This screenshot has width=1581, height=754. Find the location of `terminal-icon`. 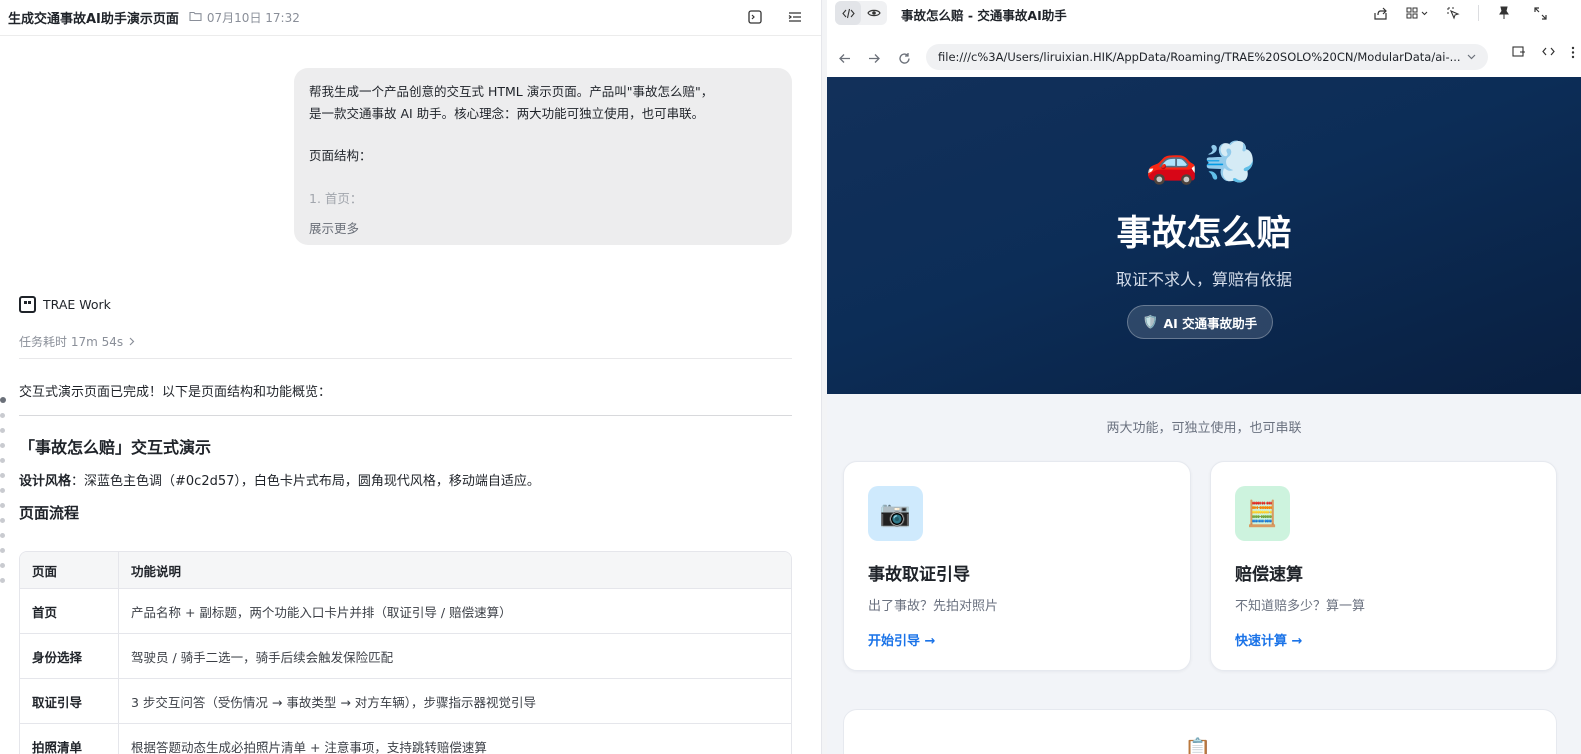

terminal-icon is located at coordinates (755, 17).